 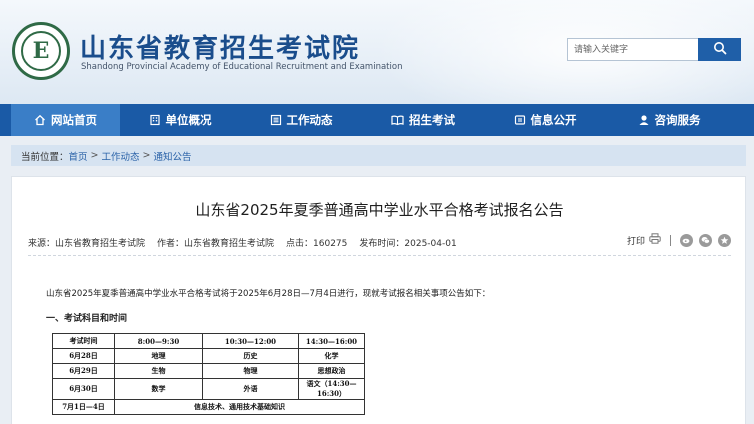 I want to click on search-box, so click(x=654, y=49).